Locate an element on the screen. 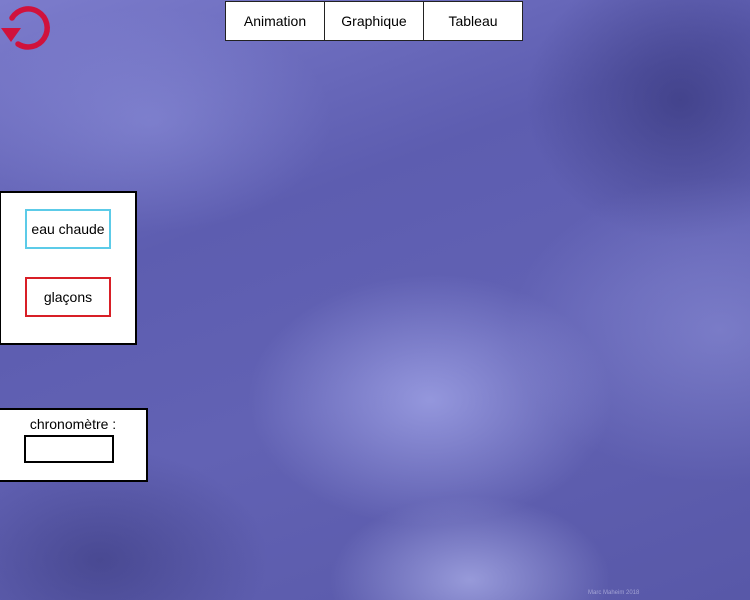  tab-graphique: Graphique is located at coordinates (374, 21).